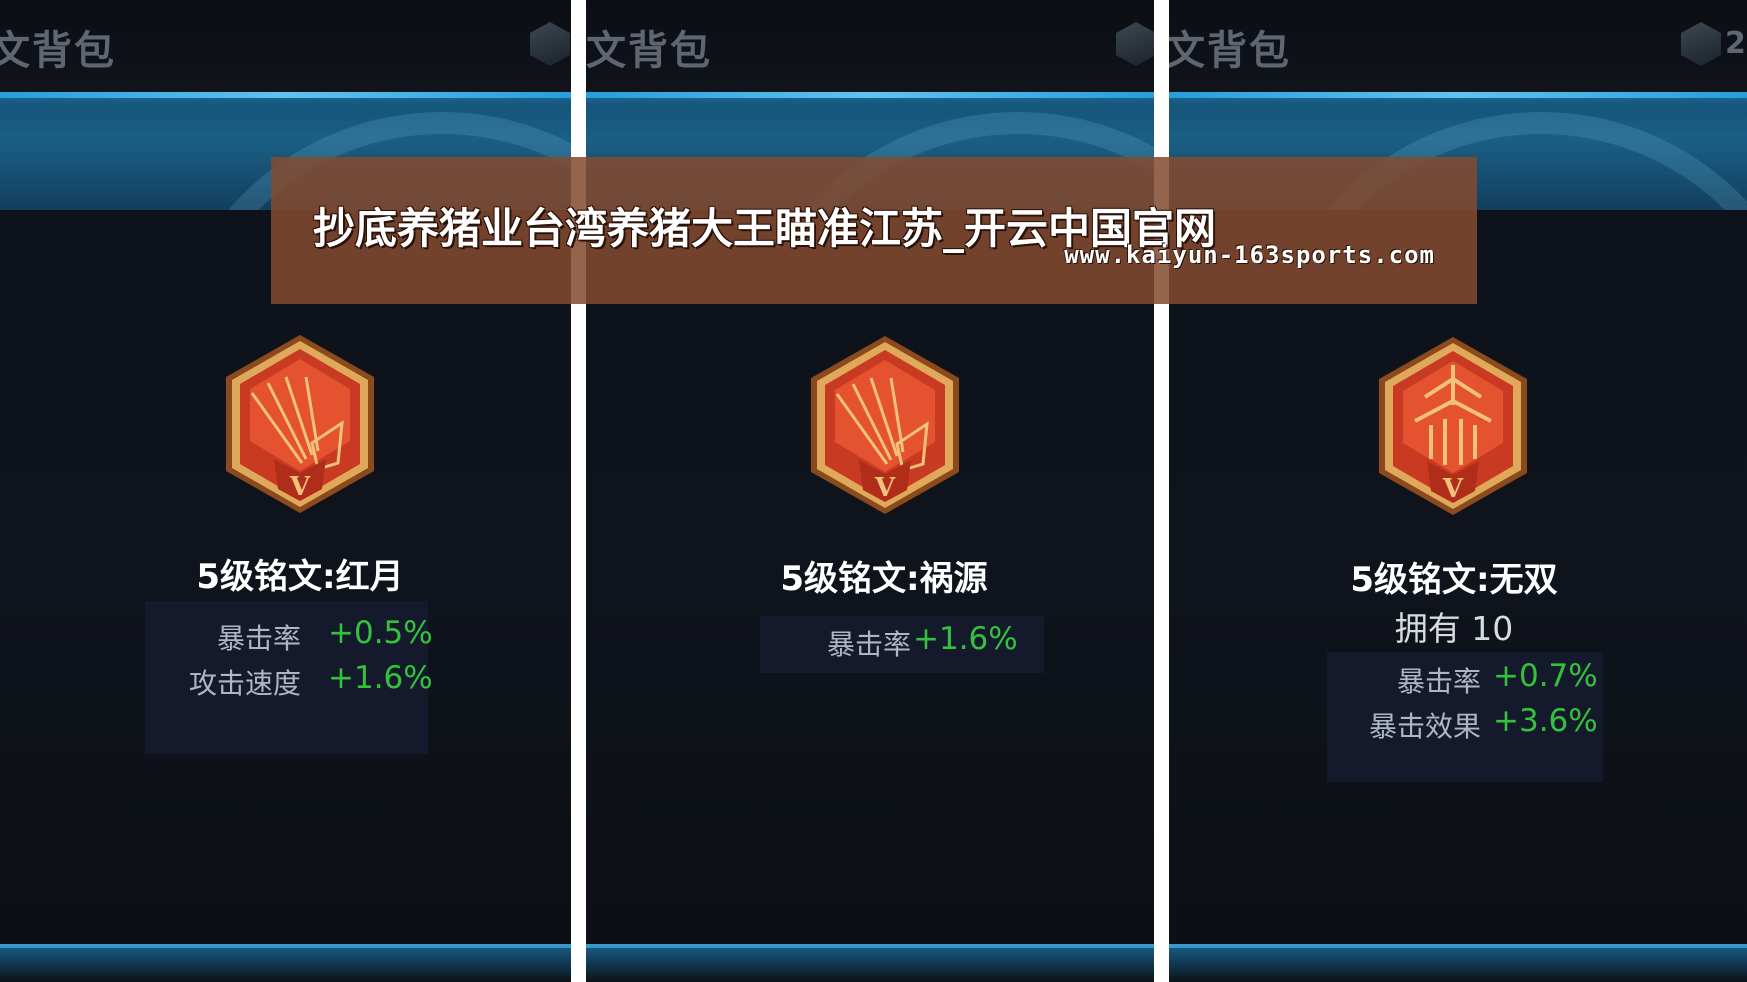 This screenshot has width=1747, height=982. I want to click on owned-count: 拥有 10, so click(1454, 628).